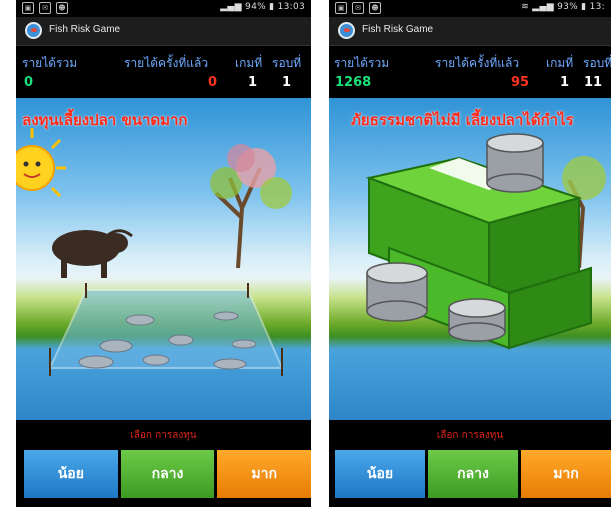  I want to click on result-banner: ลงทุนเลี้ยงปลา ขนาดมาก, so click(105, 120).